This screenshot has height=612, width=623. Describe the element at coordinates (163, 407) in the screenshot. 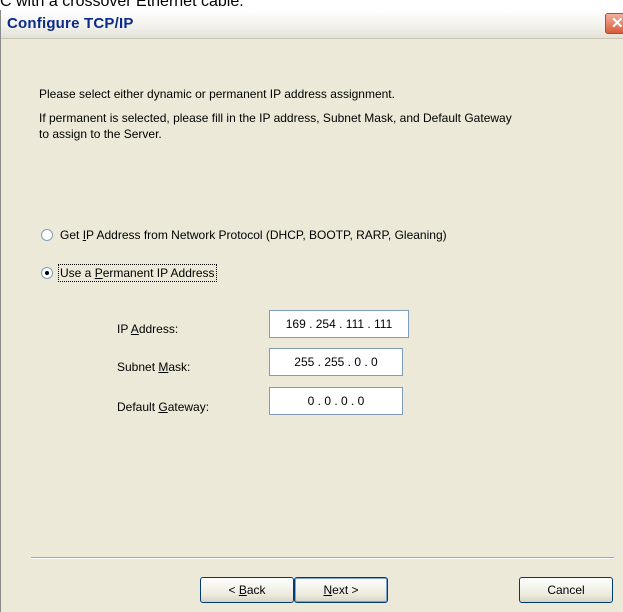

I see `default-gateway-label: Default Gateway:` at that location.